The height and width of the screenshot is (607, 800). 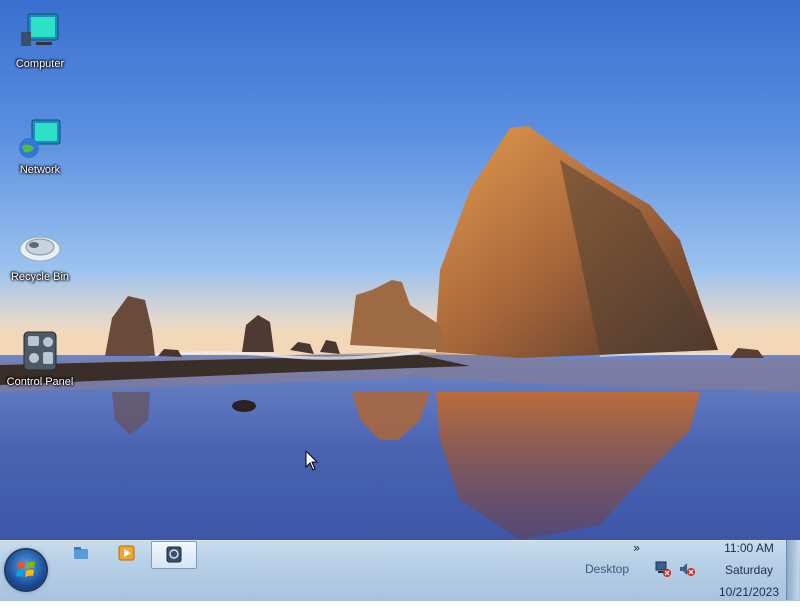 What do you see at coordinates (40, 247) in the screenshot?
I see `recycle-bin-icon` at bounding box center [40, 247].